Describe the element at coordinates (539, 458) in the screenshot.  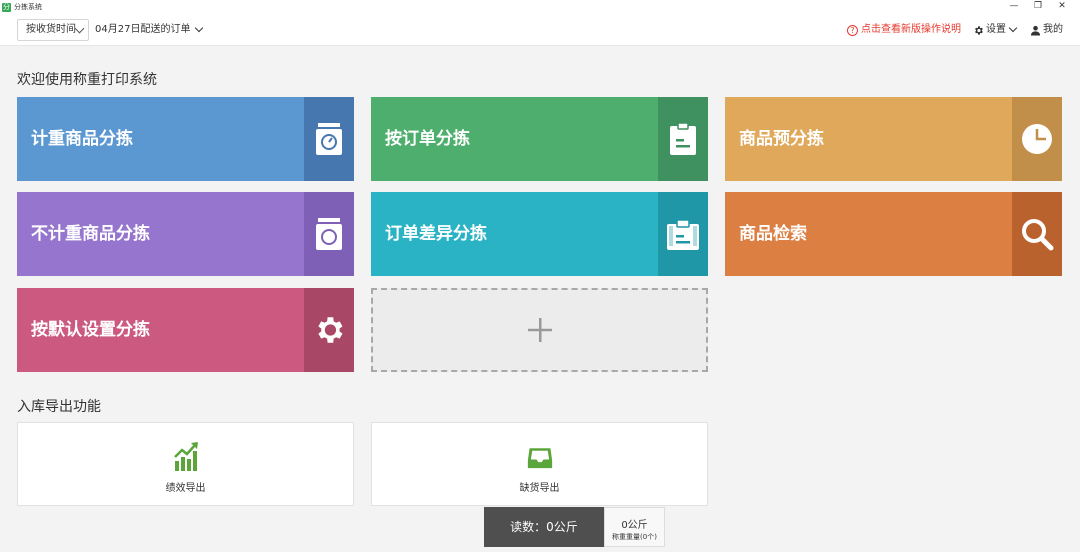
I see `inbox-icon` at that location.